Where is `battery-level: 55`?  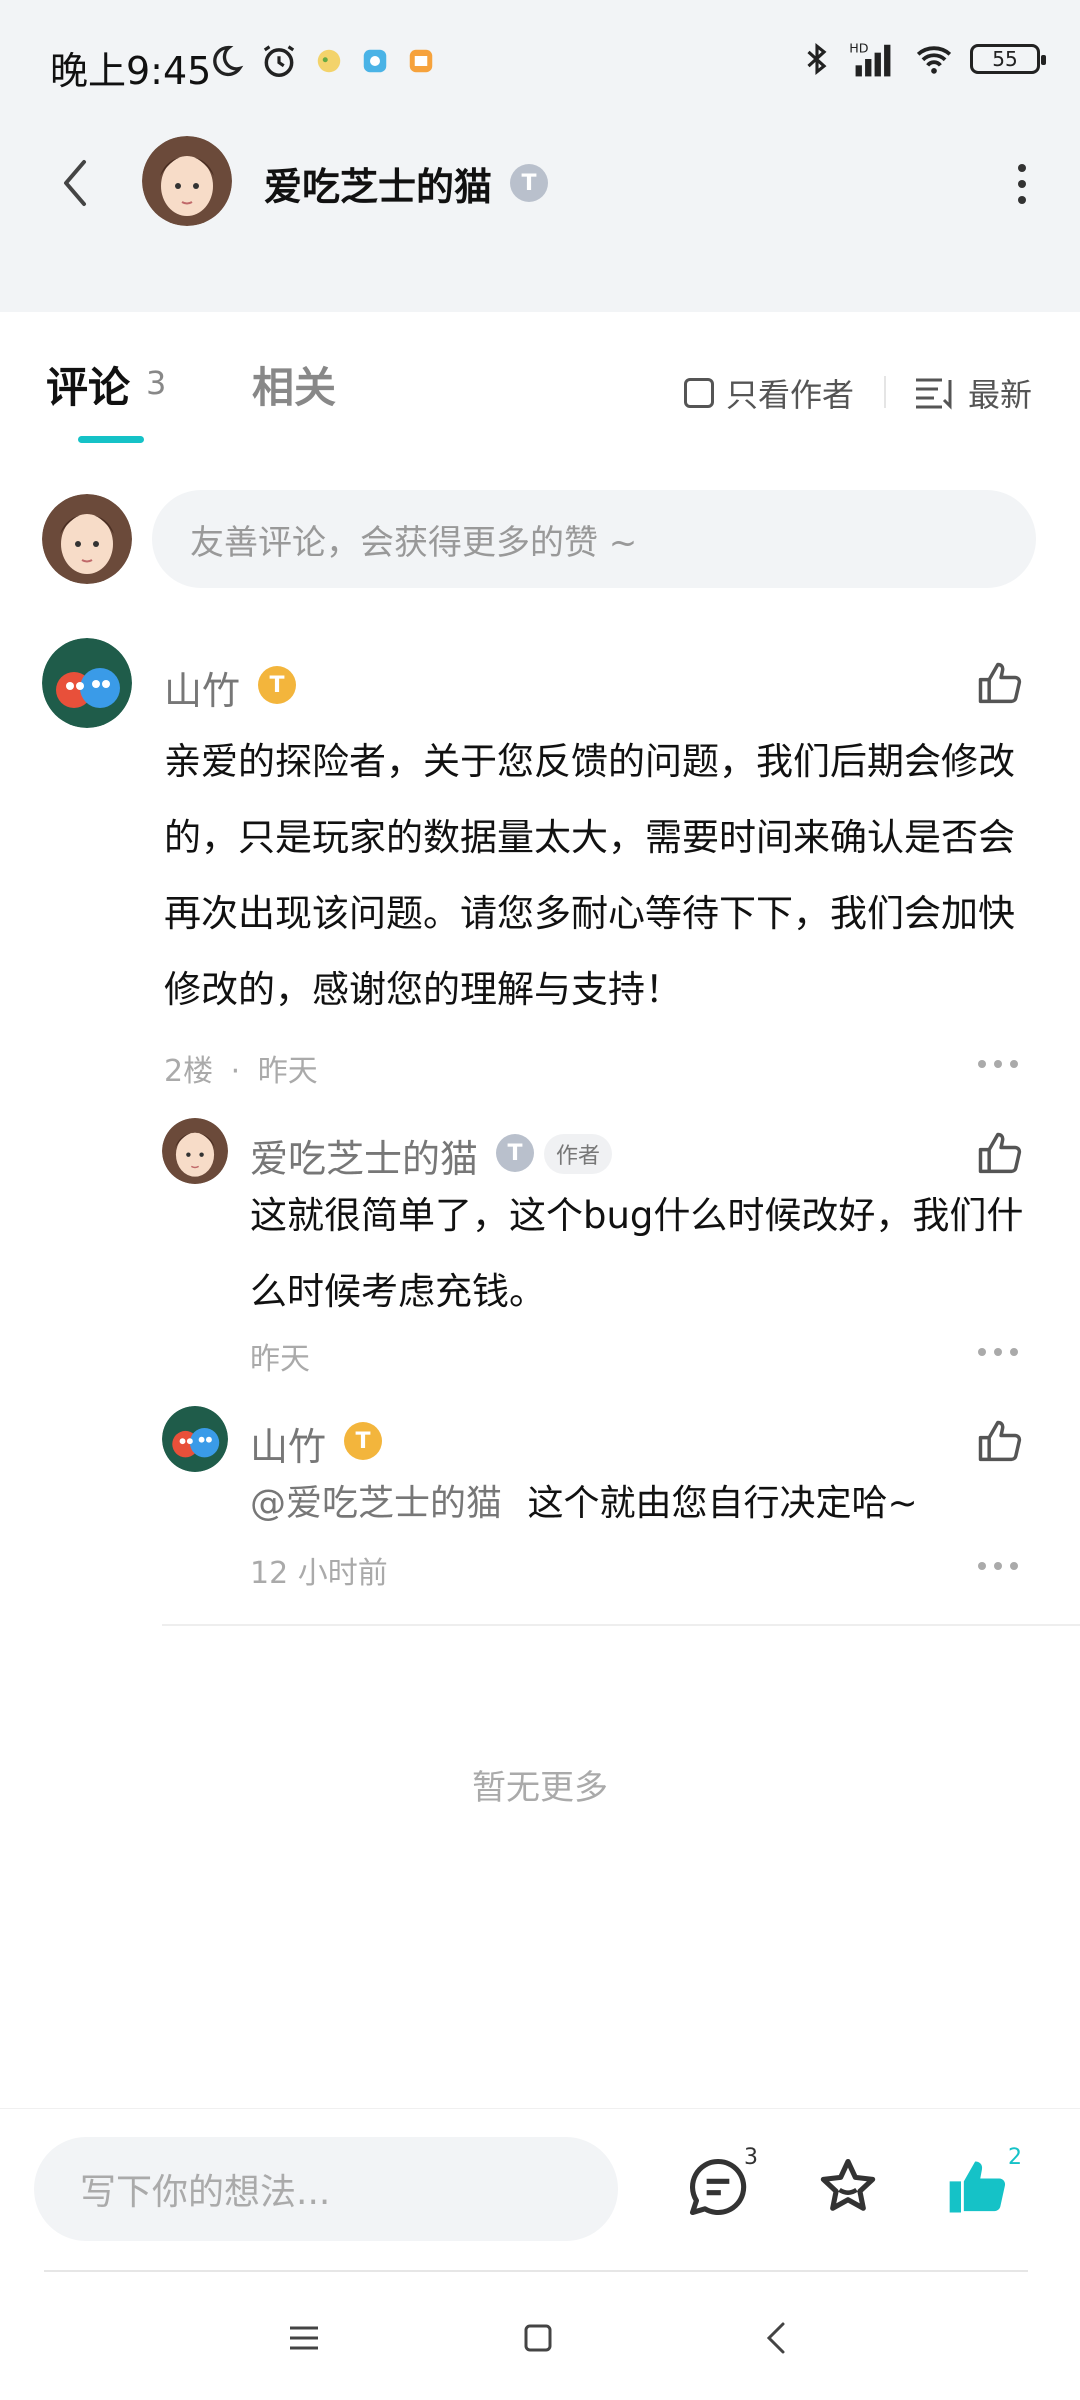
battery-level: 55 is located at coordinates (1005, 59).